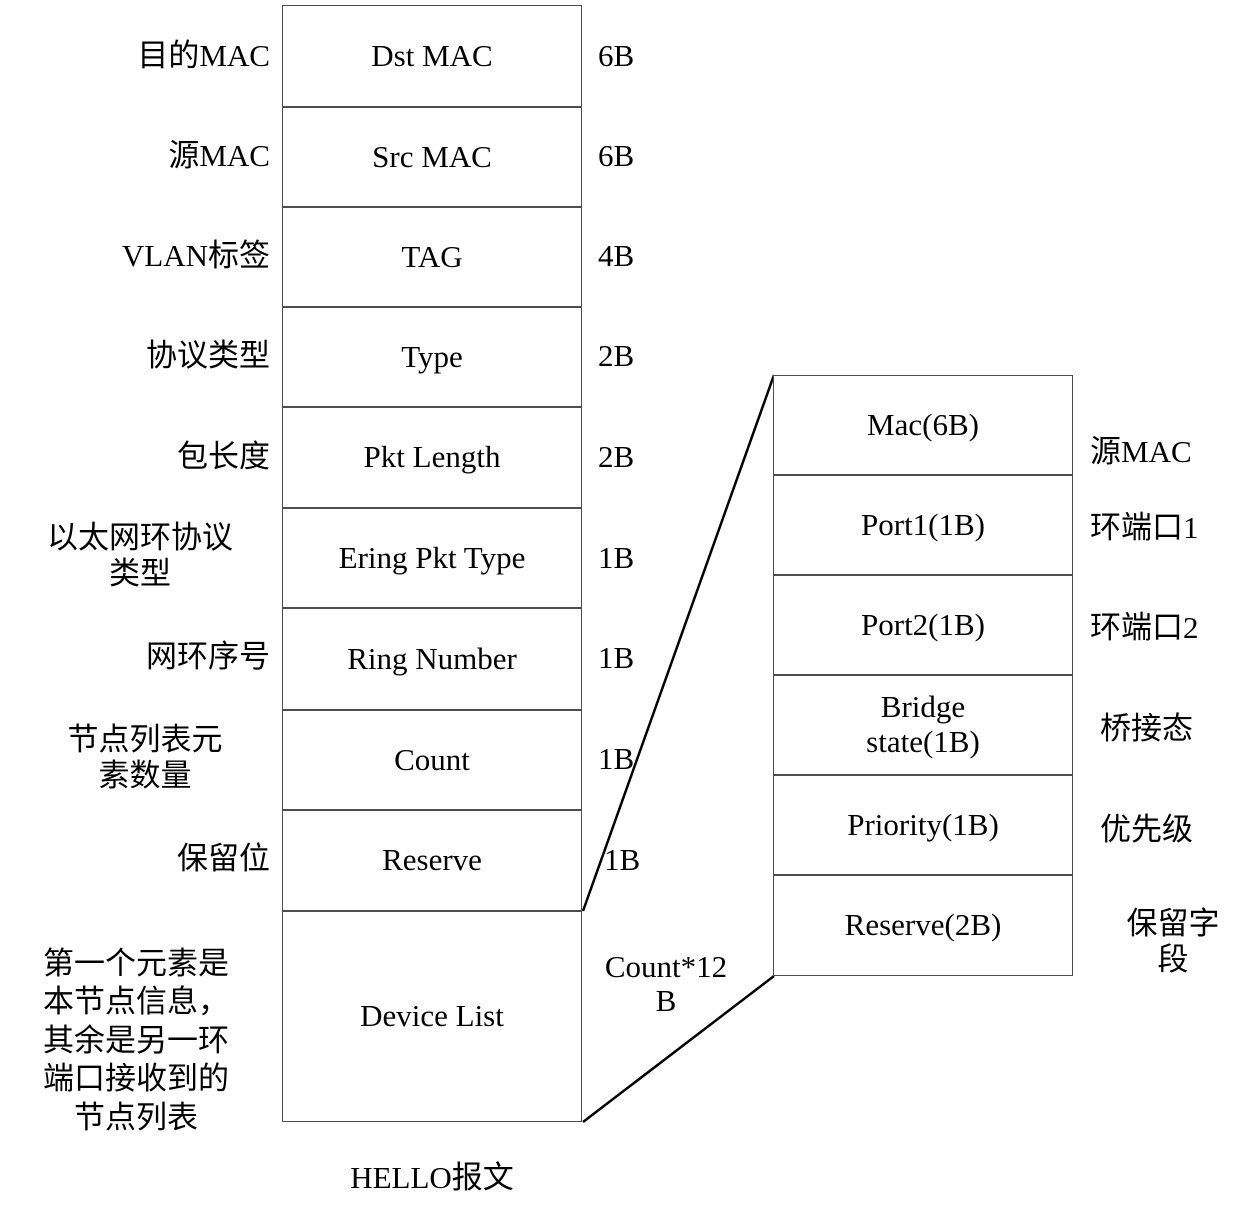 The width and height of the screenshot is (1240, 1212). I want to click on packet-size-type: 2B, so click(616, 355).